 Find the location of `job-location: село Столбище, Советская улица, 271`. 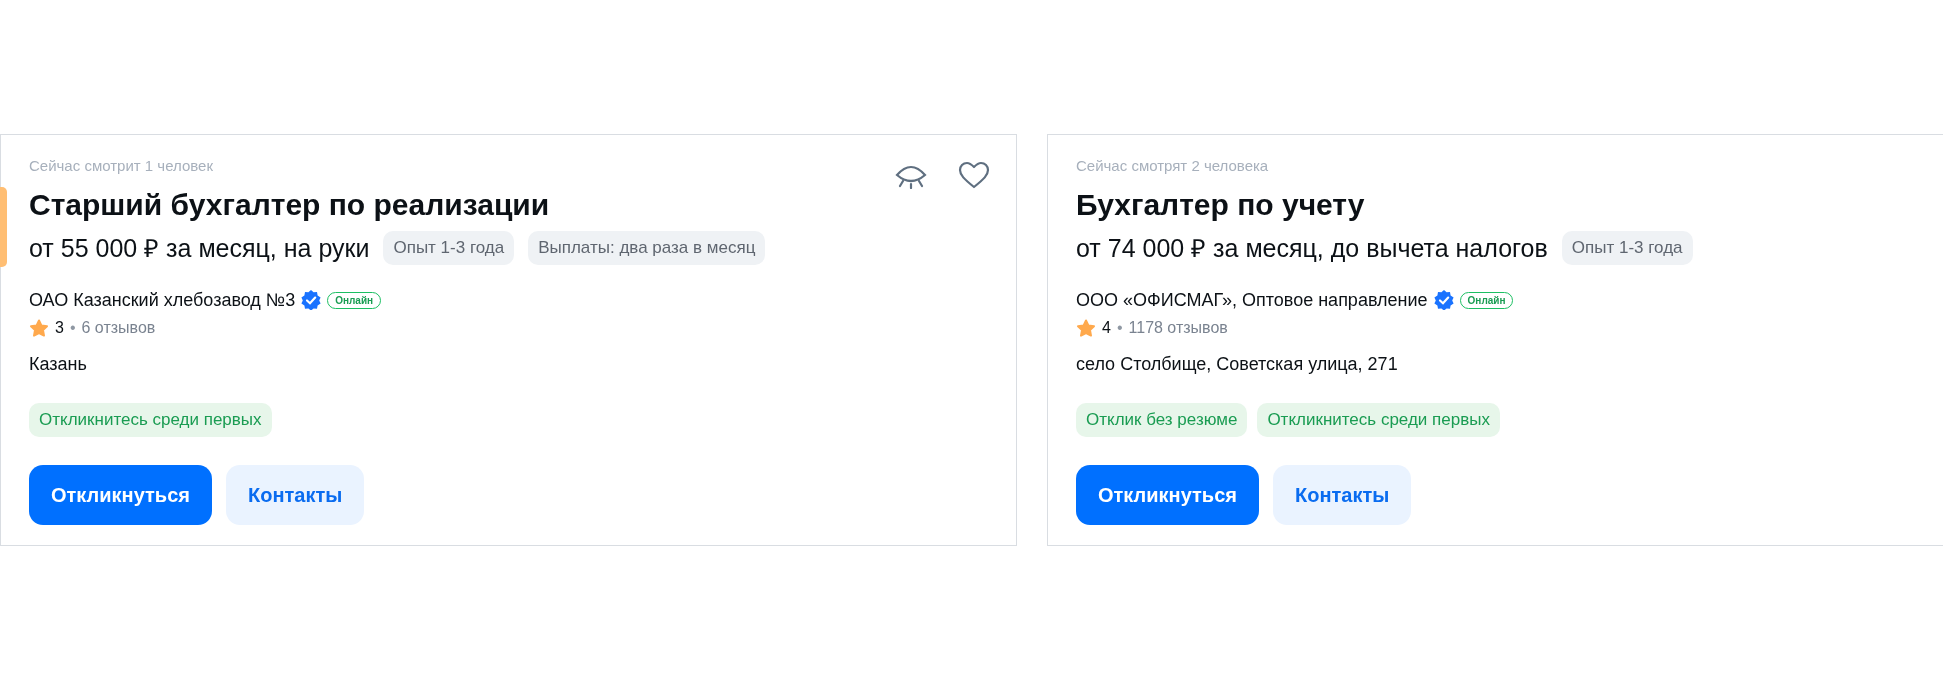

job-location: село Столбище, Советская улица, 271 is located at coordinates (1237, 364).